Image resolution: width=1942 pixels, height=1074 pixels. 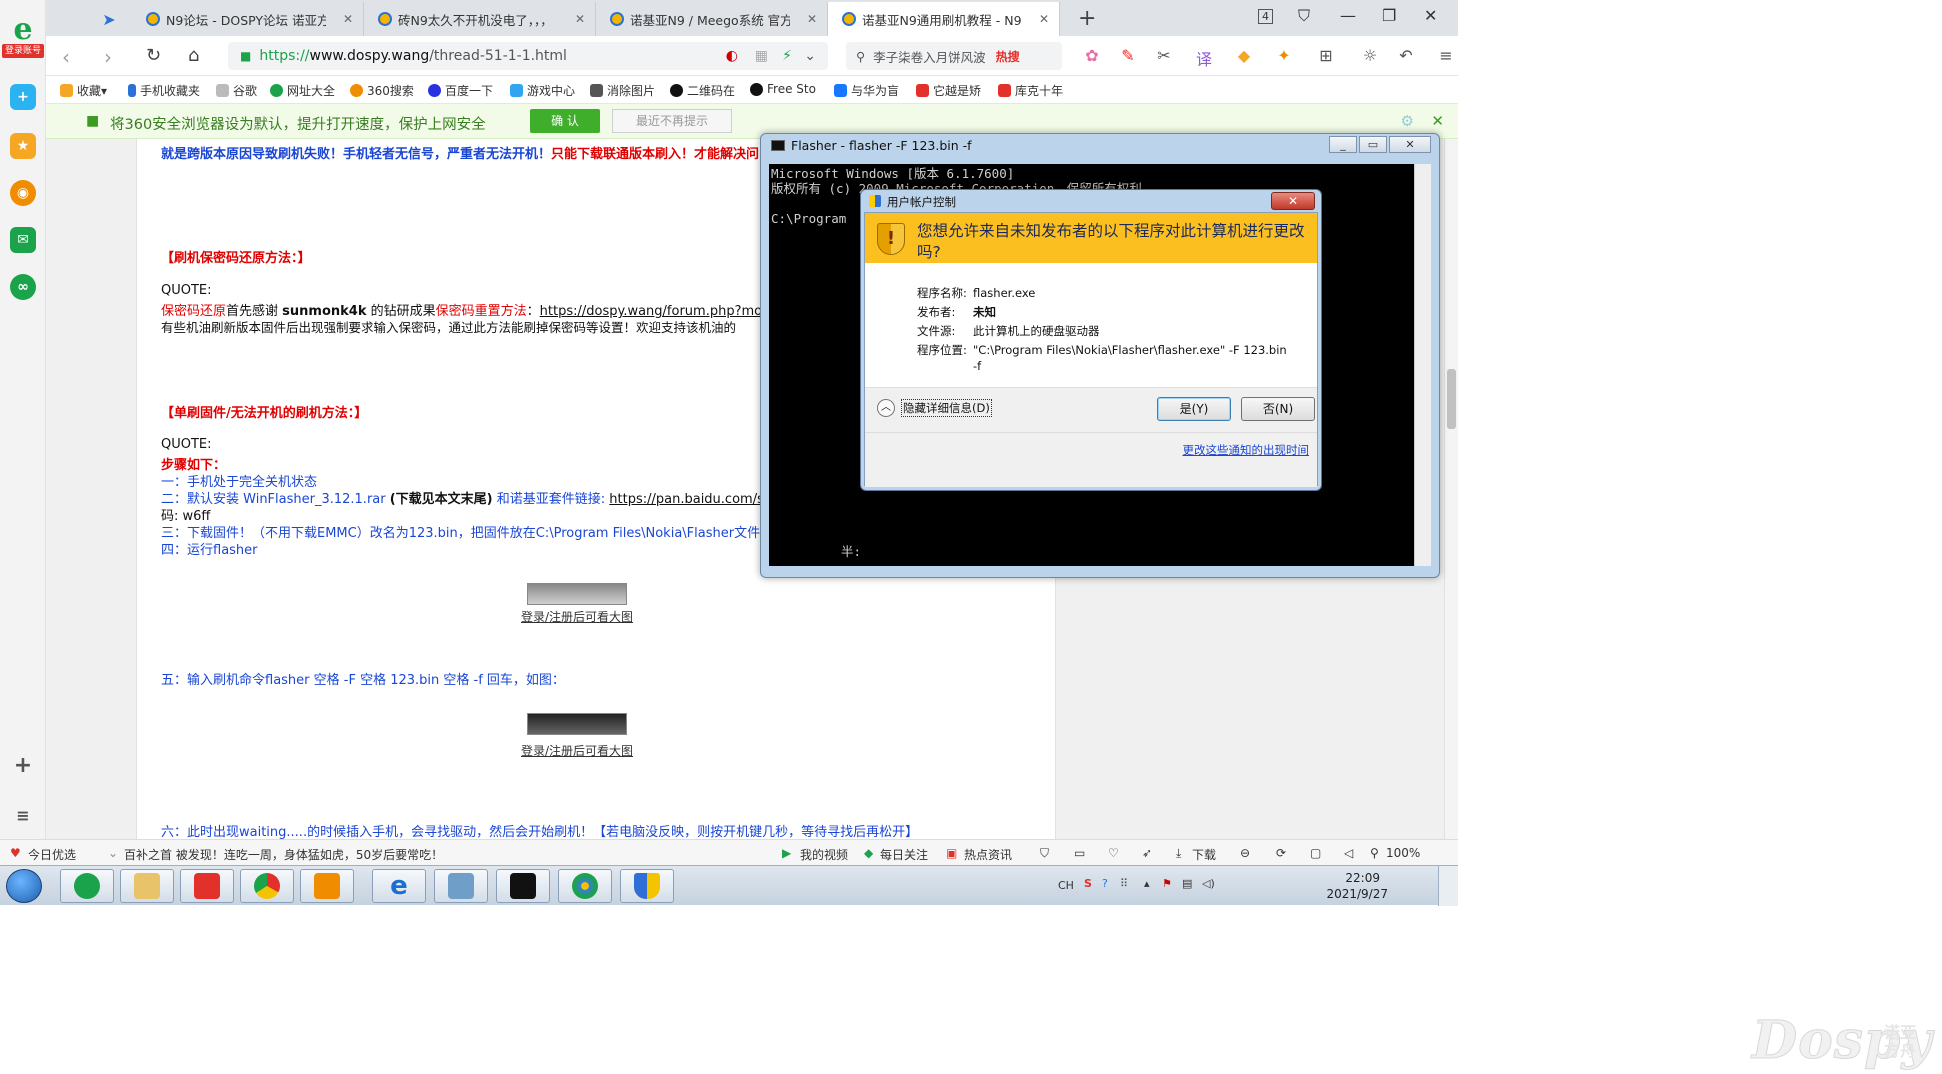 What do you see at coordinates (480, 19) in the screenshot?
I see `tab-n9-brick: 砖N9太久不开机没电了，，， ✕` at bounding box center [480, 19].